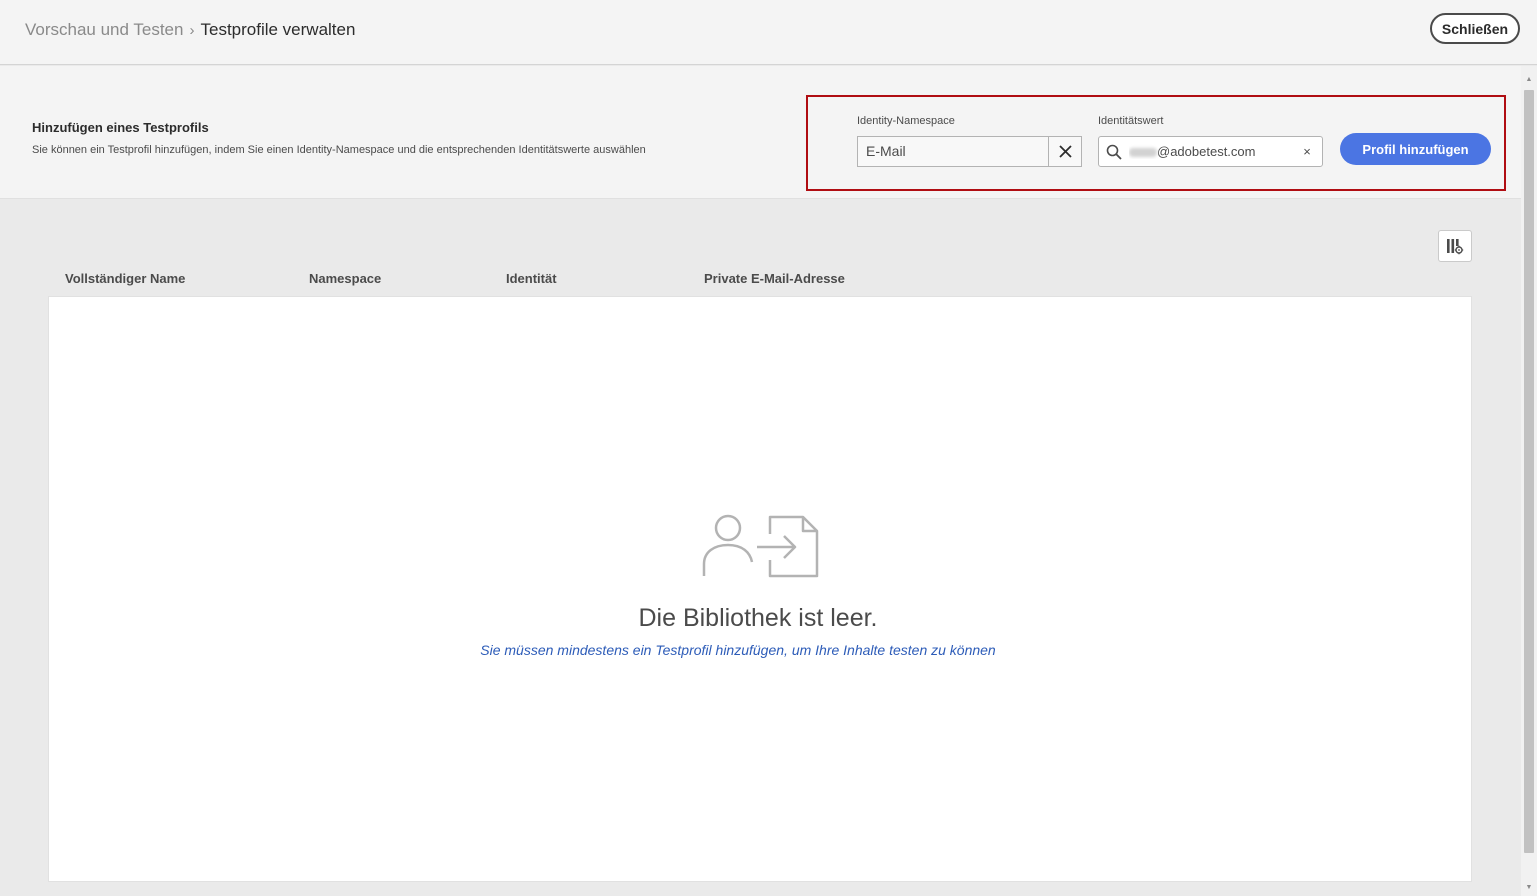  I want to click on column-settings-button, so click(1455, 246).